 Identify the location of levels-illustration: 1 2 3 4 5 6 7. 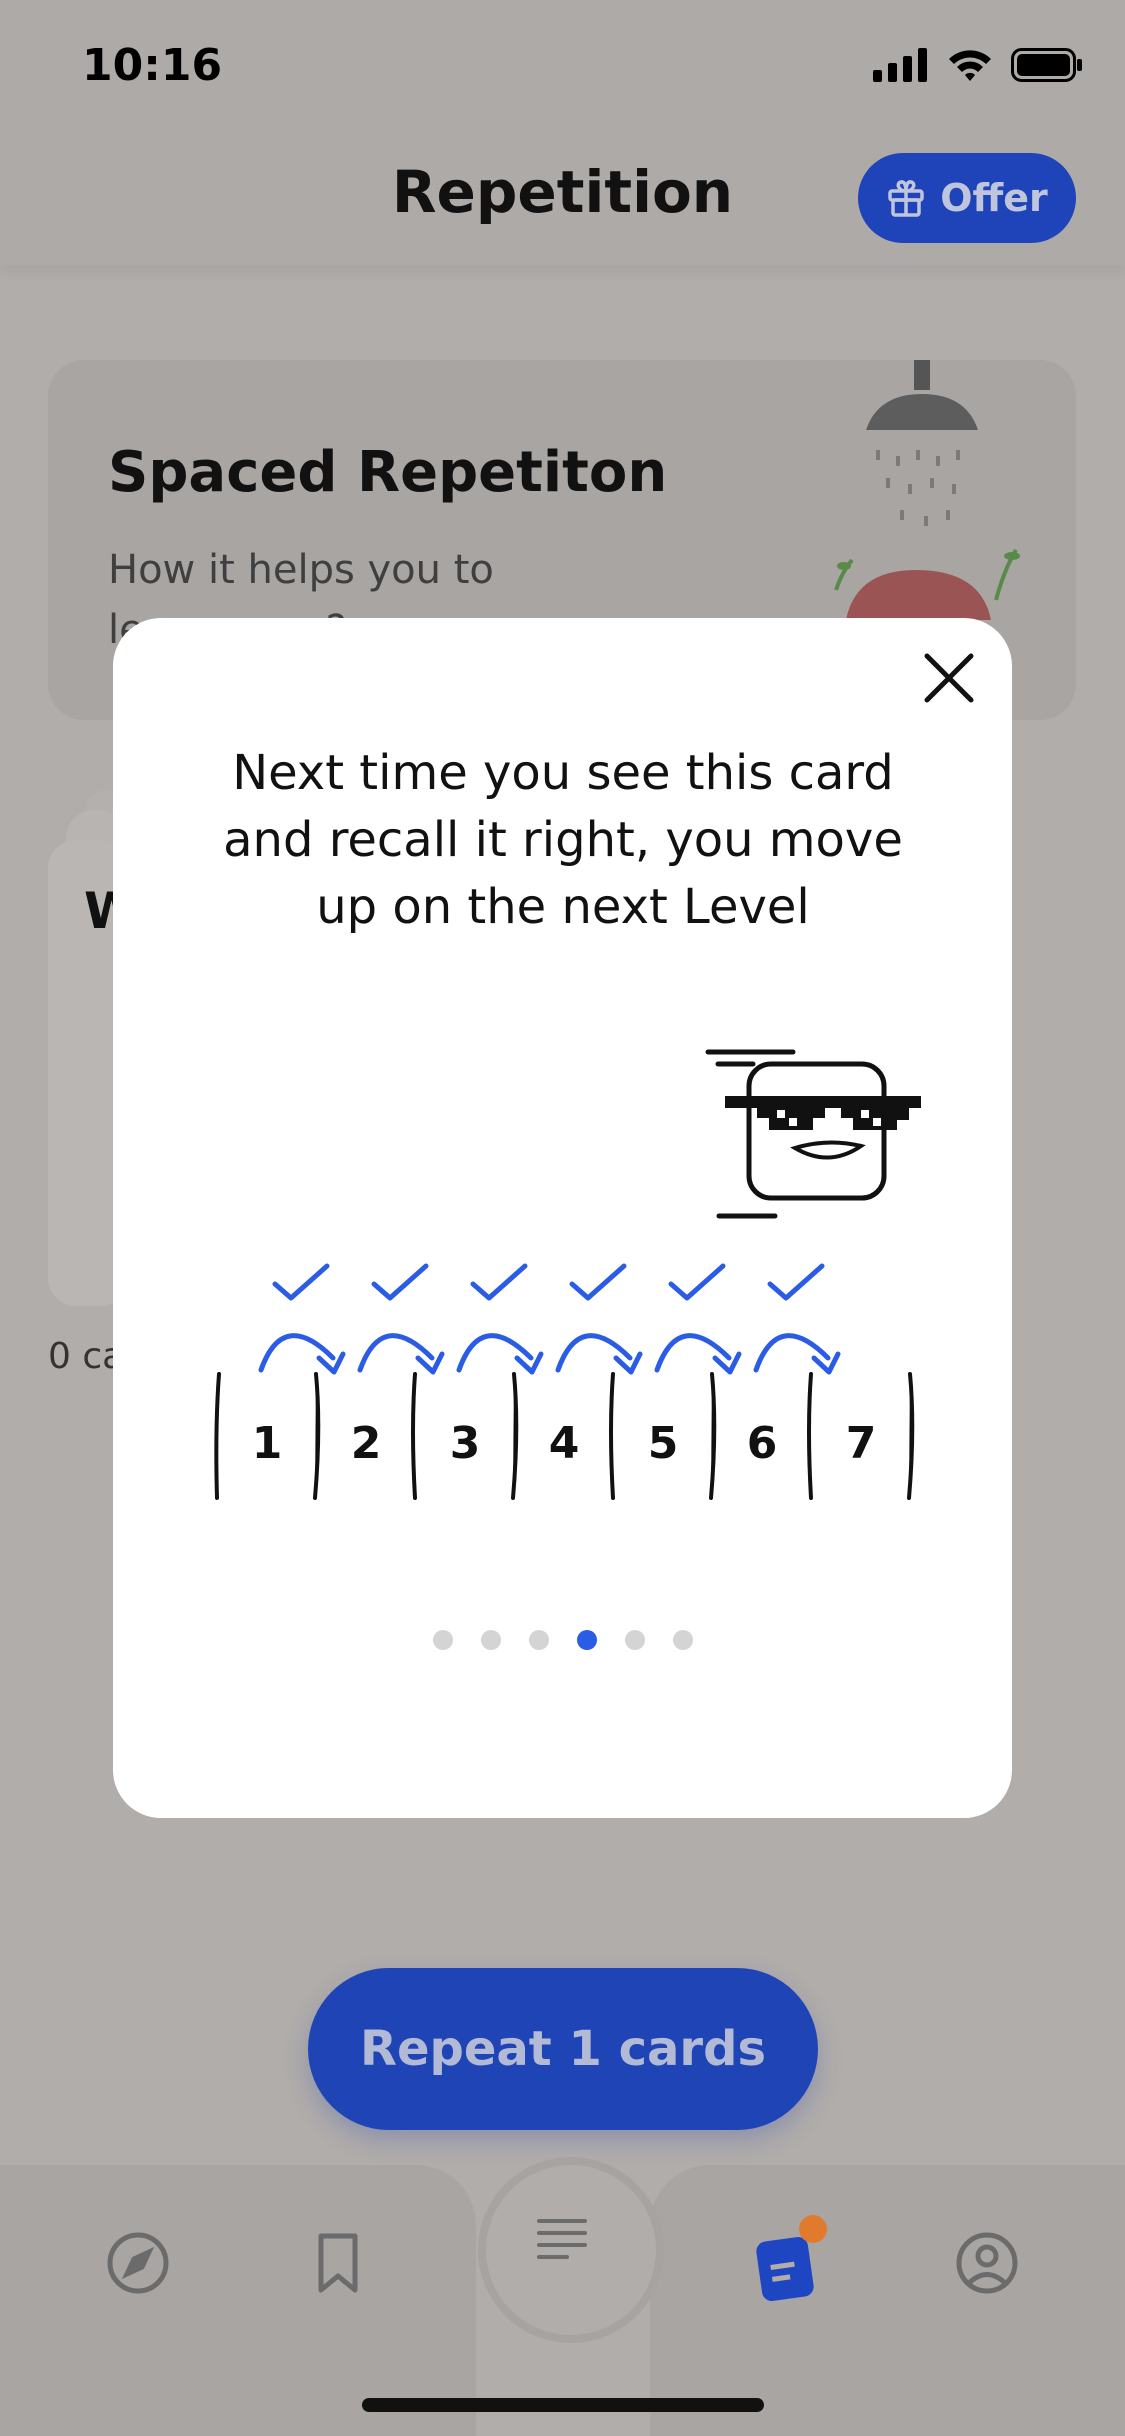
(567, 1274).